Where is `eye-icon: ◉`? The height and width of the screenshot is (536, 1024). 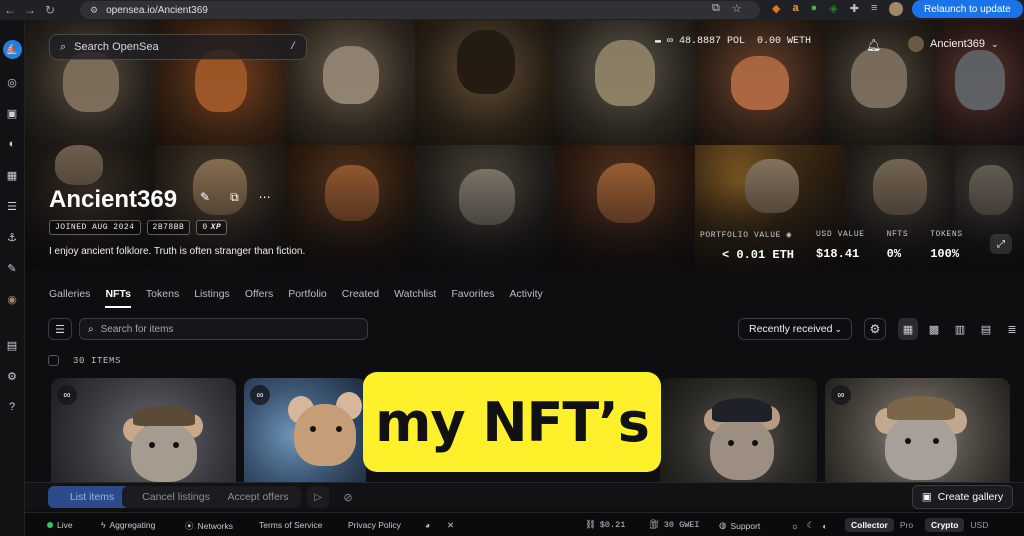 eye-icon: ◉ is located at coordinates (788, 235).